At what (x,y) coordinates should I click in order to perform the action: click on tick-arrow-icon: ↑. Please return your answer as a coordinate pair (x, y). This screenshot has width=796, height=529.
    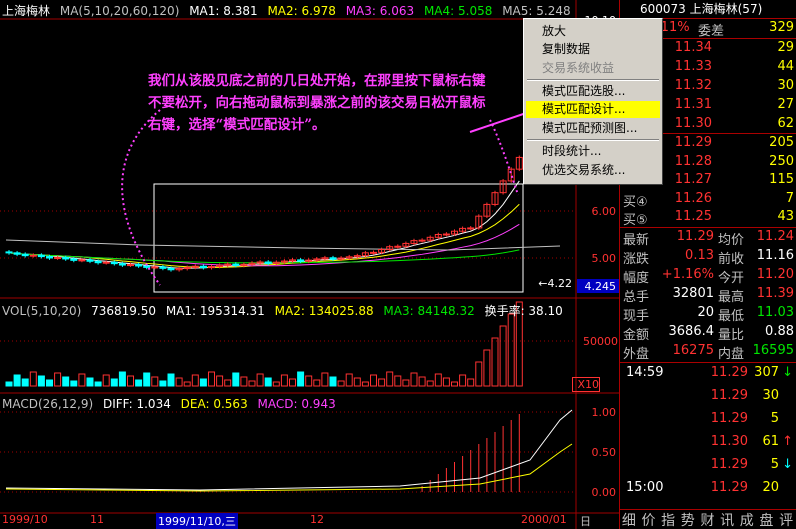
    Looking at the image, I should click on (787, 441).